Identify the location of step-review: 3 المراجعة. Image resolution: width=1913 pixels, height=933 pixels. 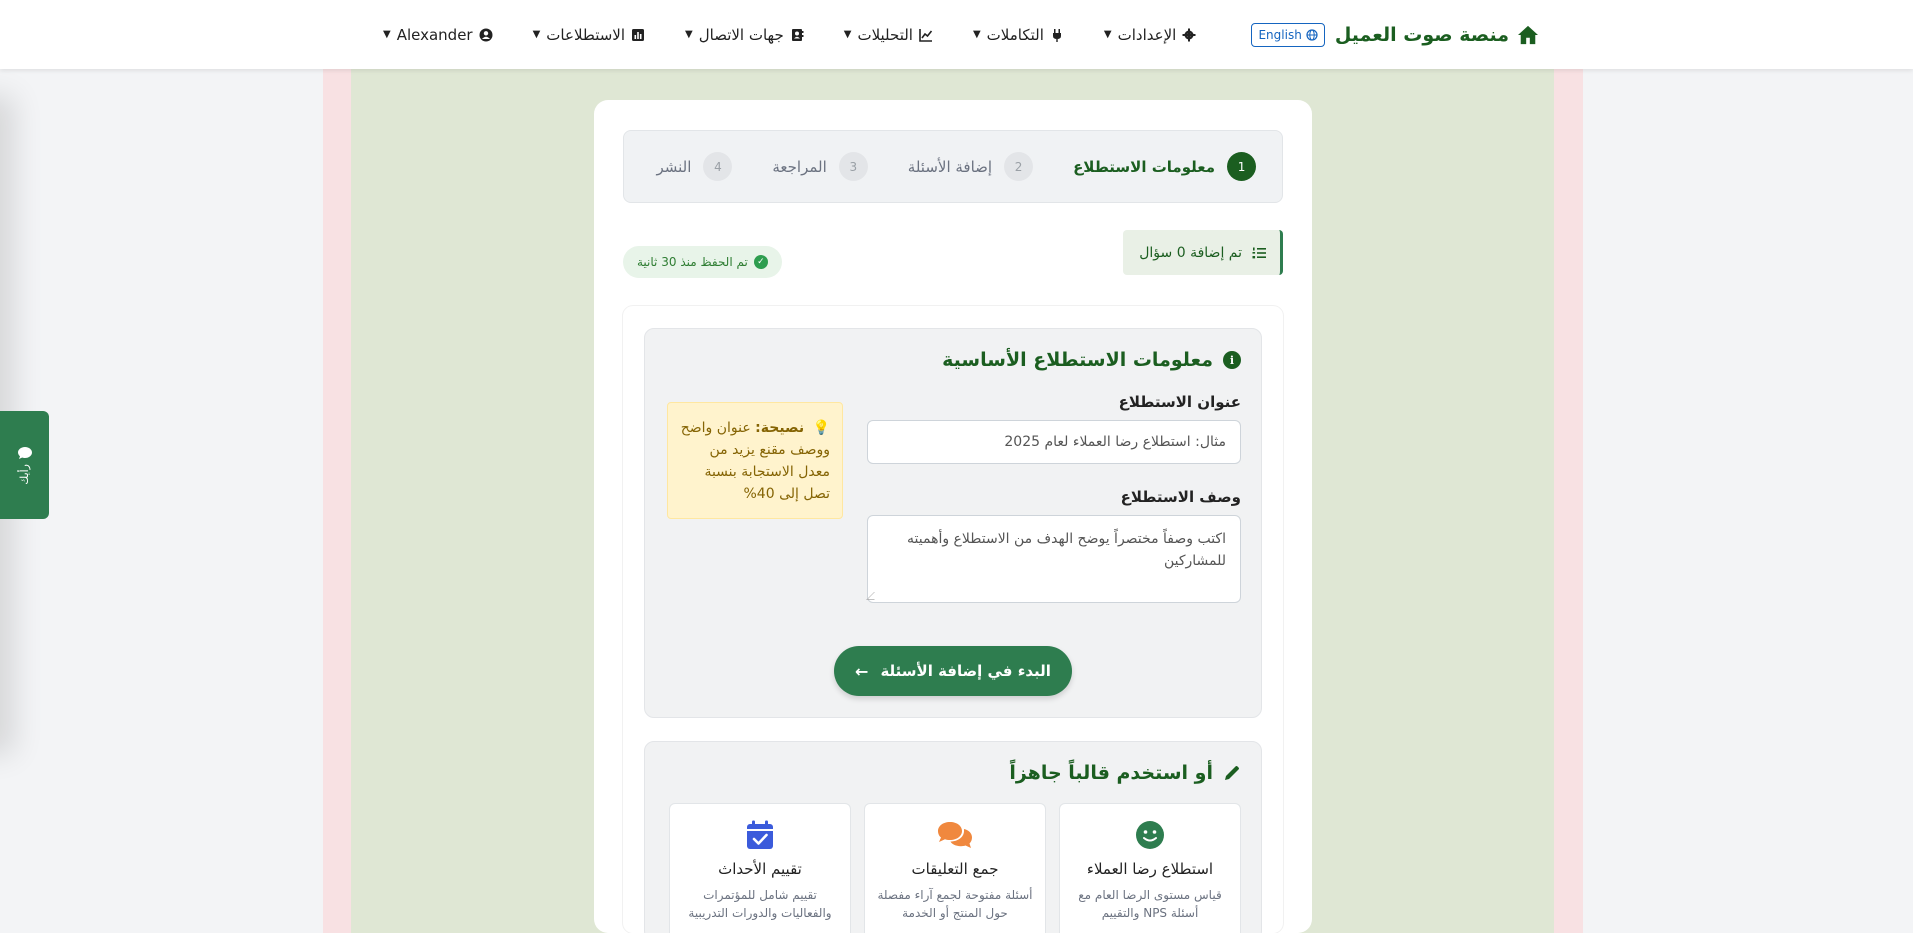
(820, 166).